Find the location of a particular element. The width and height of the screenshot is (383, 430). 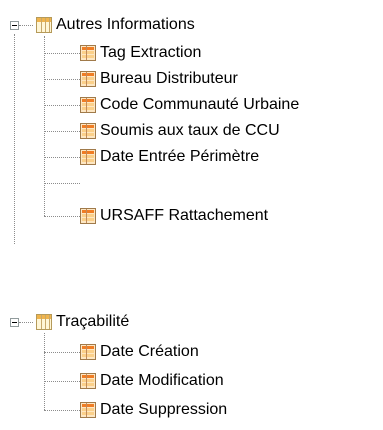

tree-group-tracabilite: Traçabilité is located at coordinates (82, 322).